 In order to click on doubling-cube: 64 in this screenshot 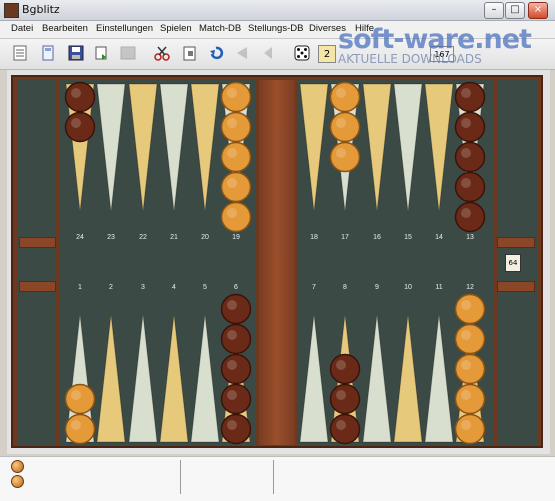, I will do `click(513, 263)`.